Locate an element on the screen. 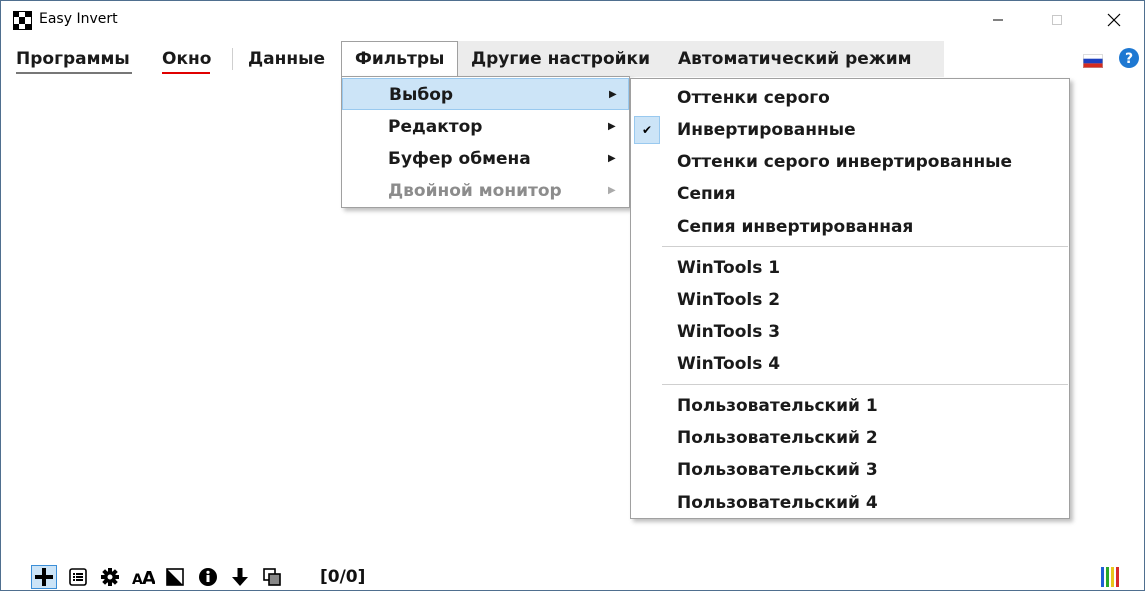  bottom-toolbar: AA [0/0] is located at coordinates (572, 576).